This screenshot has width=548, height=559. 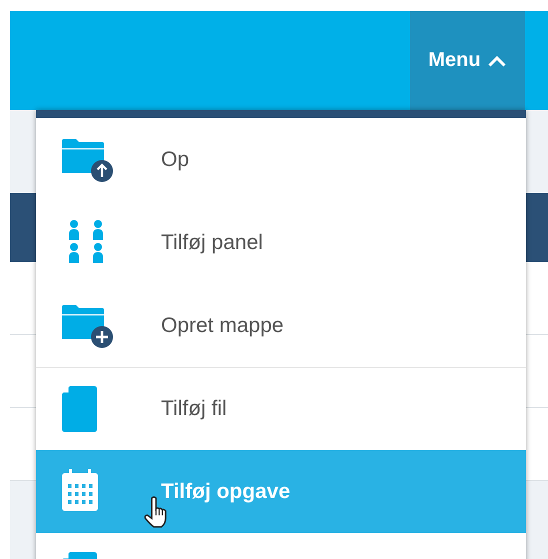 What do you see at coordinates (88, 325) in the screenshot?
I see `folder-plus-icon` at bounding box center [88, 325].